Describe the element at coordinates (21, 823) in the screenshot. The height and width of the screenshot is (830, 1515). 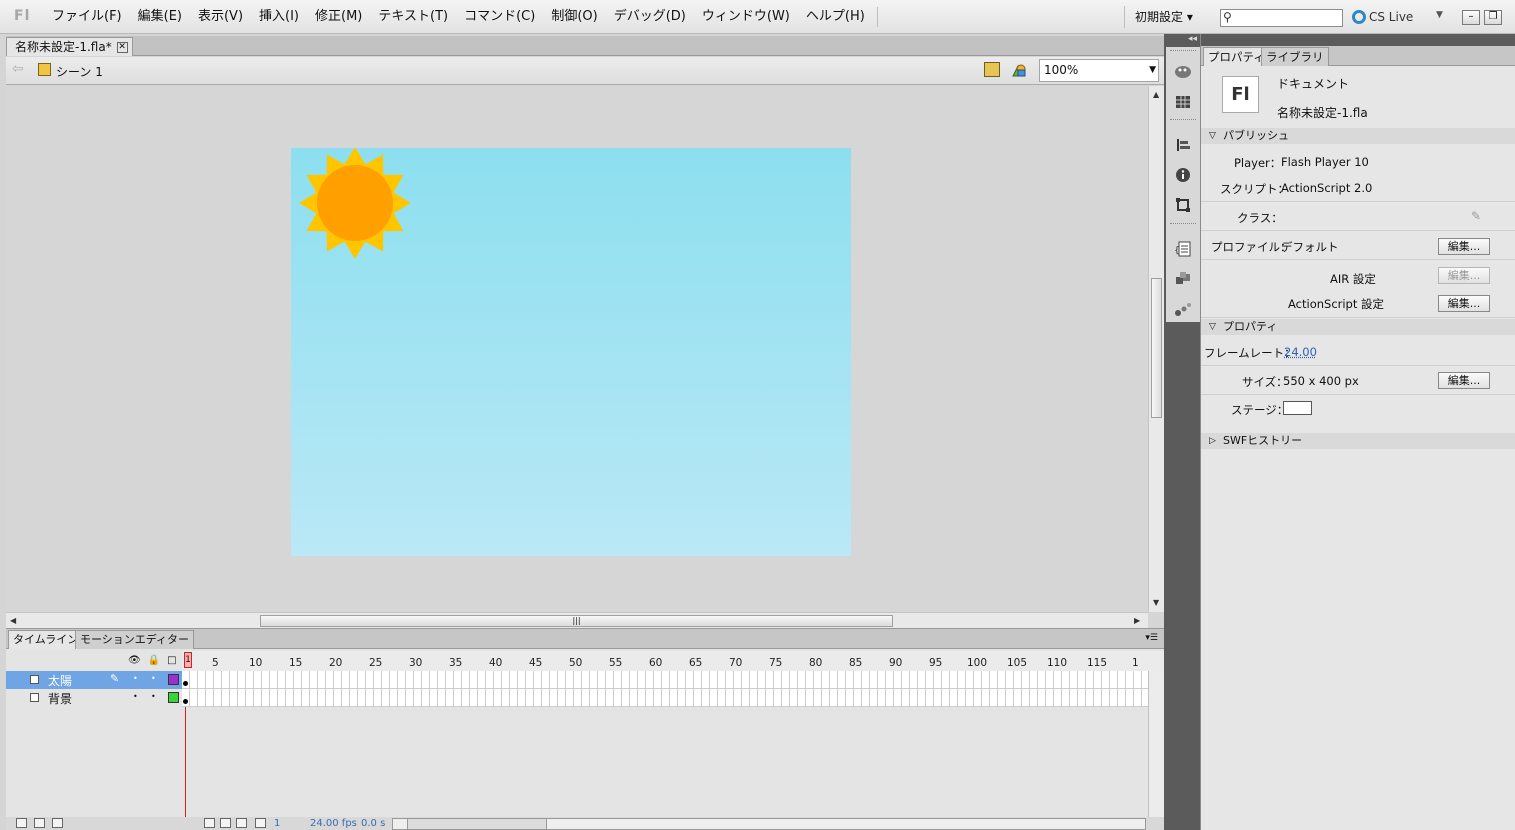
I see `new-layer-icon` at that location.